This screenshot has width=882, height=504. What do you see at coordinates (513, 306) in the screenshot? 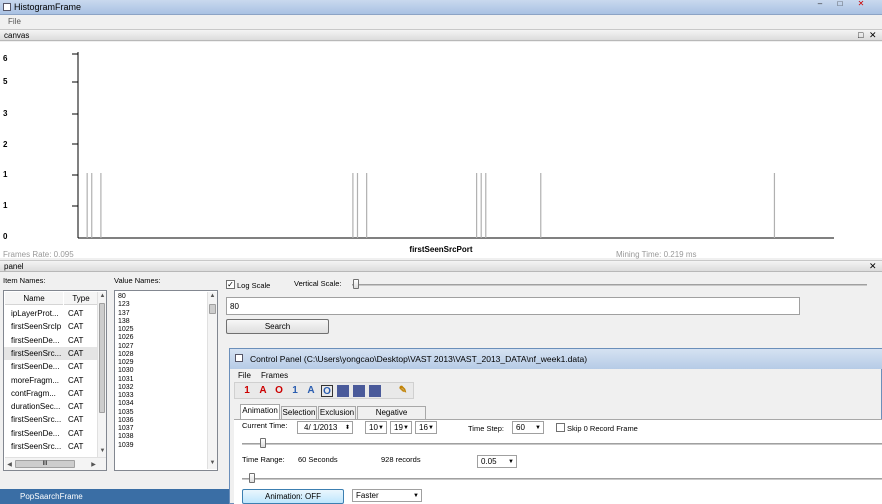
I see `search-input` at bounding box center [513, 306].